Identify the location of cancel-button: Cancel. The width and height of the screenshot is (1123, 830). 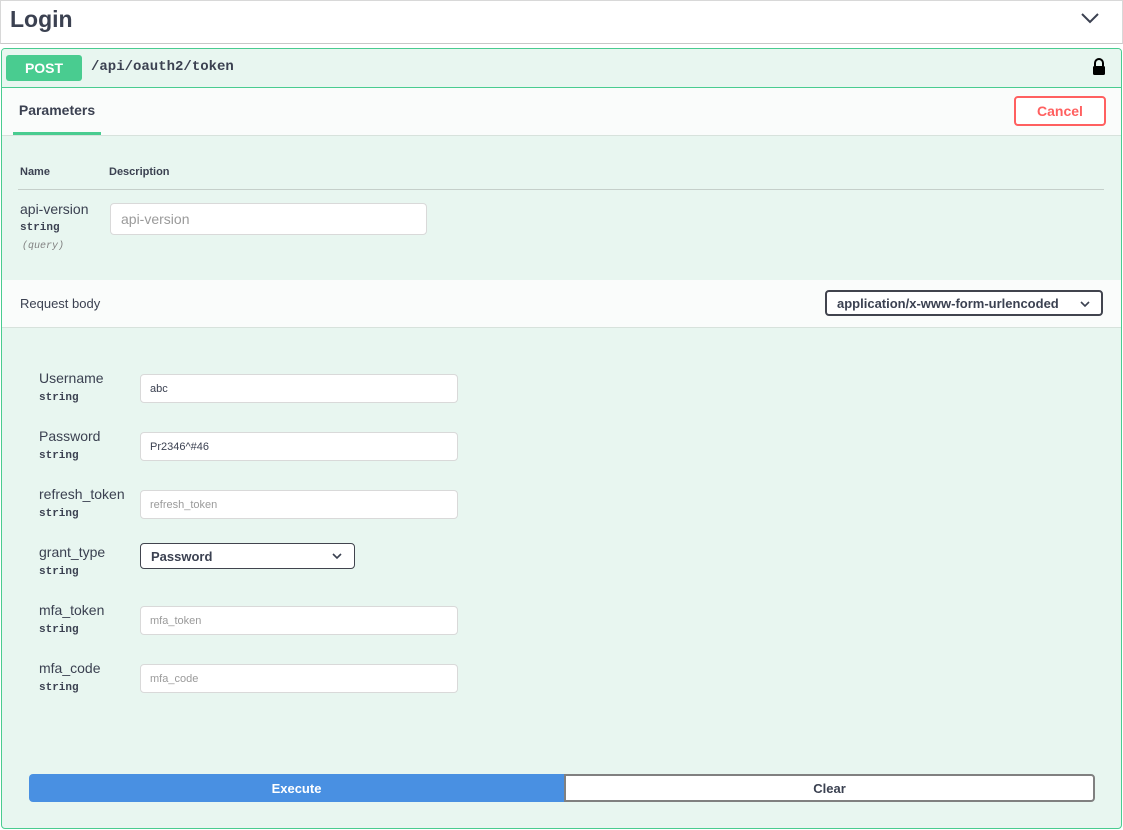
(1060, 111).